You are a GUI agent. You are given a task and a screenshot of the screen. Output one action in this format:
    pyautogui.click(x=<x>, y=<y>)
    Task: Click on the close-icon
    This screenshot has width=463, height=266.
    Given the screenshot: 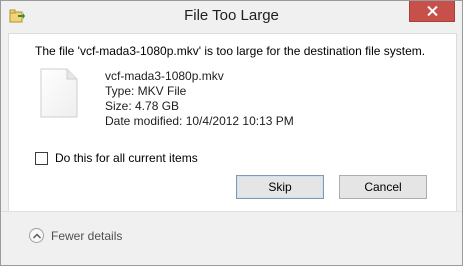 What is the action you would take?
    pyautogui.click(x=432, y=11)
    